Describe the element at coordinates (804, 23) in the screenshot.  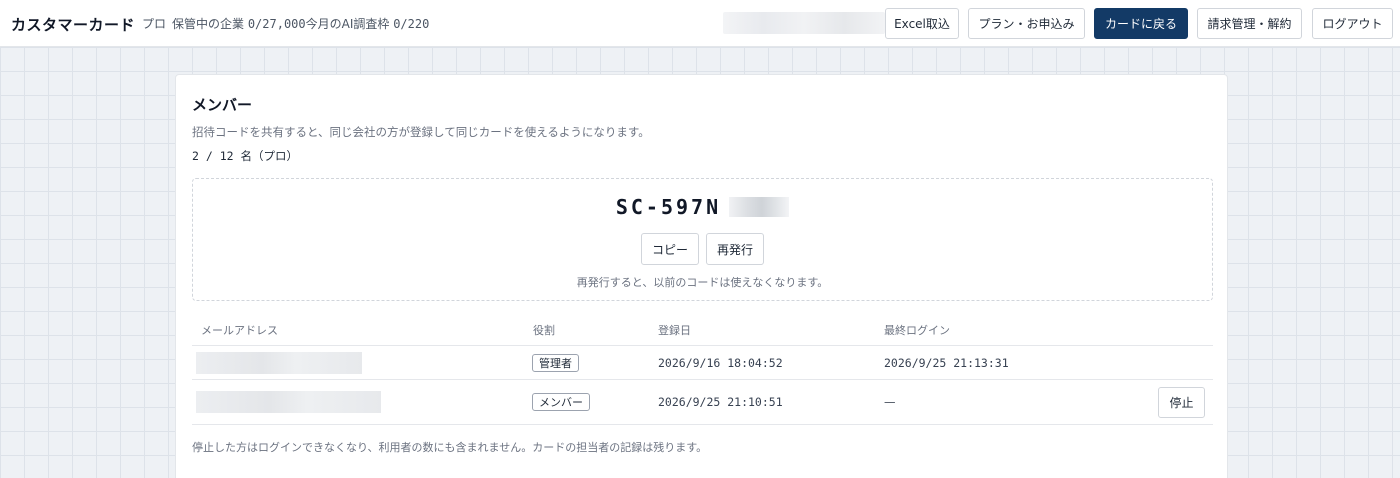
I see `redacted-user-info` at that location.